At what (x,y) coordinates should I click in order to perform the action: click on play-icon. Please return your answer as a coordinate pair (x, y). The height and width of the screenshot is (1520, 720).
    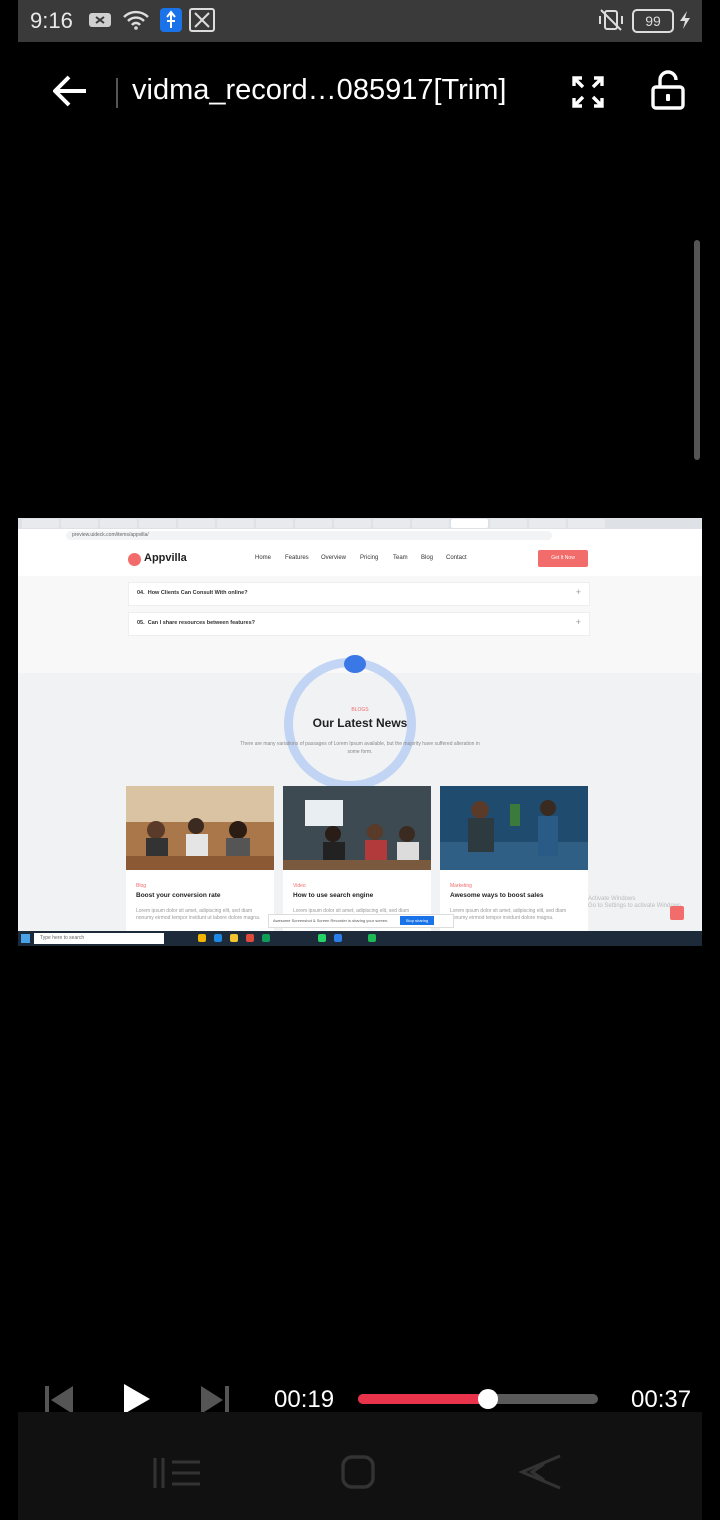
    Looking at the image, I should click on (137, 1399).